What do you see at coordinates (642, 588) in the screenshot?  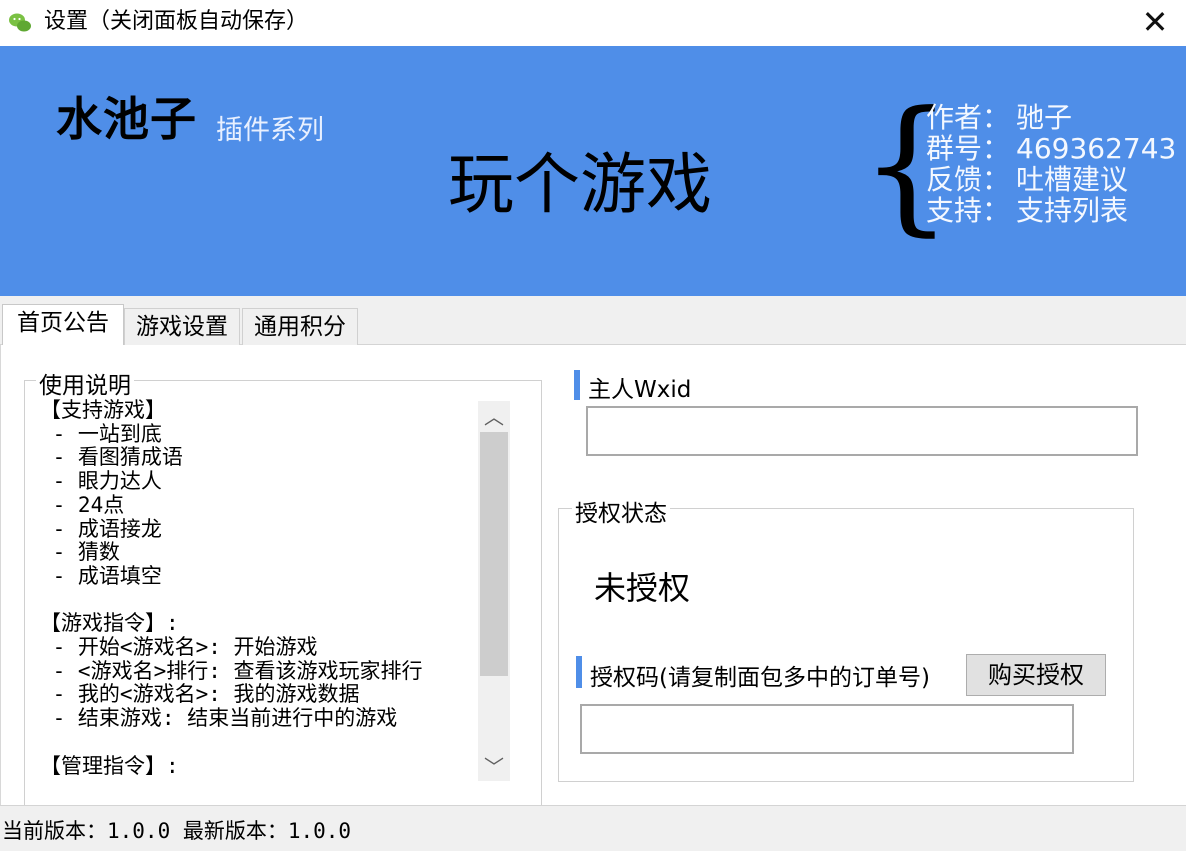 I see `auth-status-value: 未授权` at bounding box center [642, 588].